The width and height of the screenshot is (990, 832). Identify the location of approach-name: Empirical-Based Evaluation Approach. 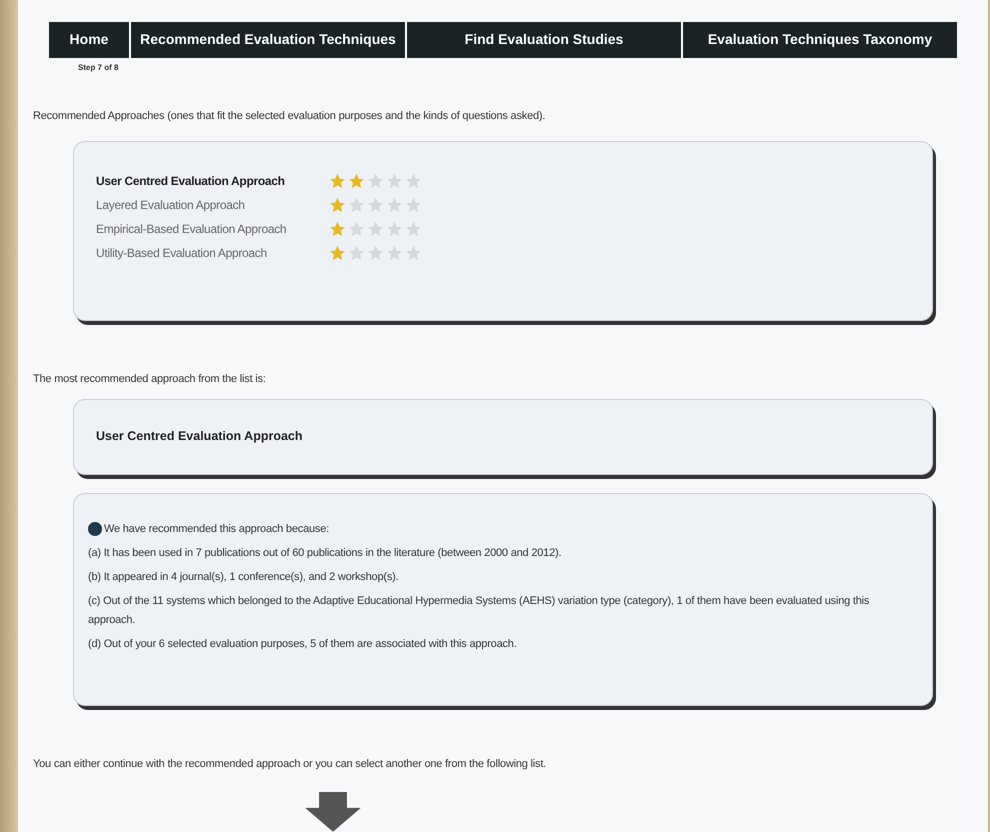
(212, 229).